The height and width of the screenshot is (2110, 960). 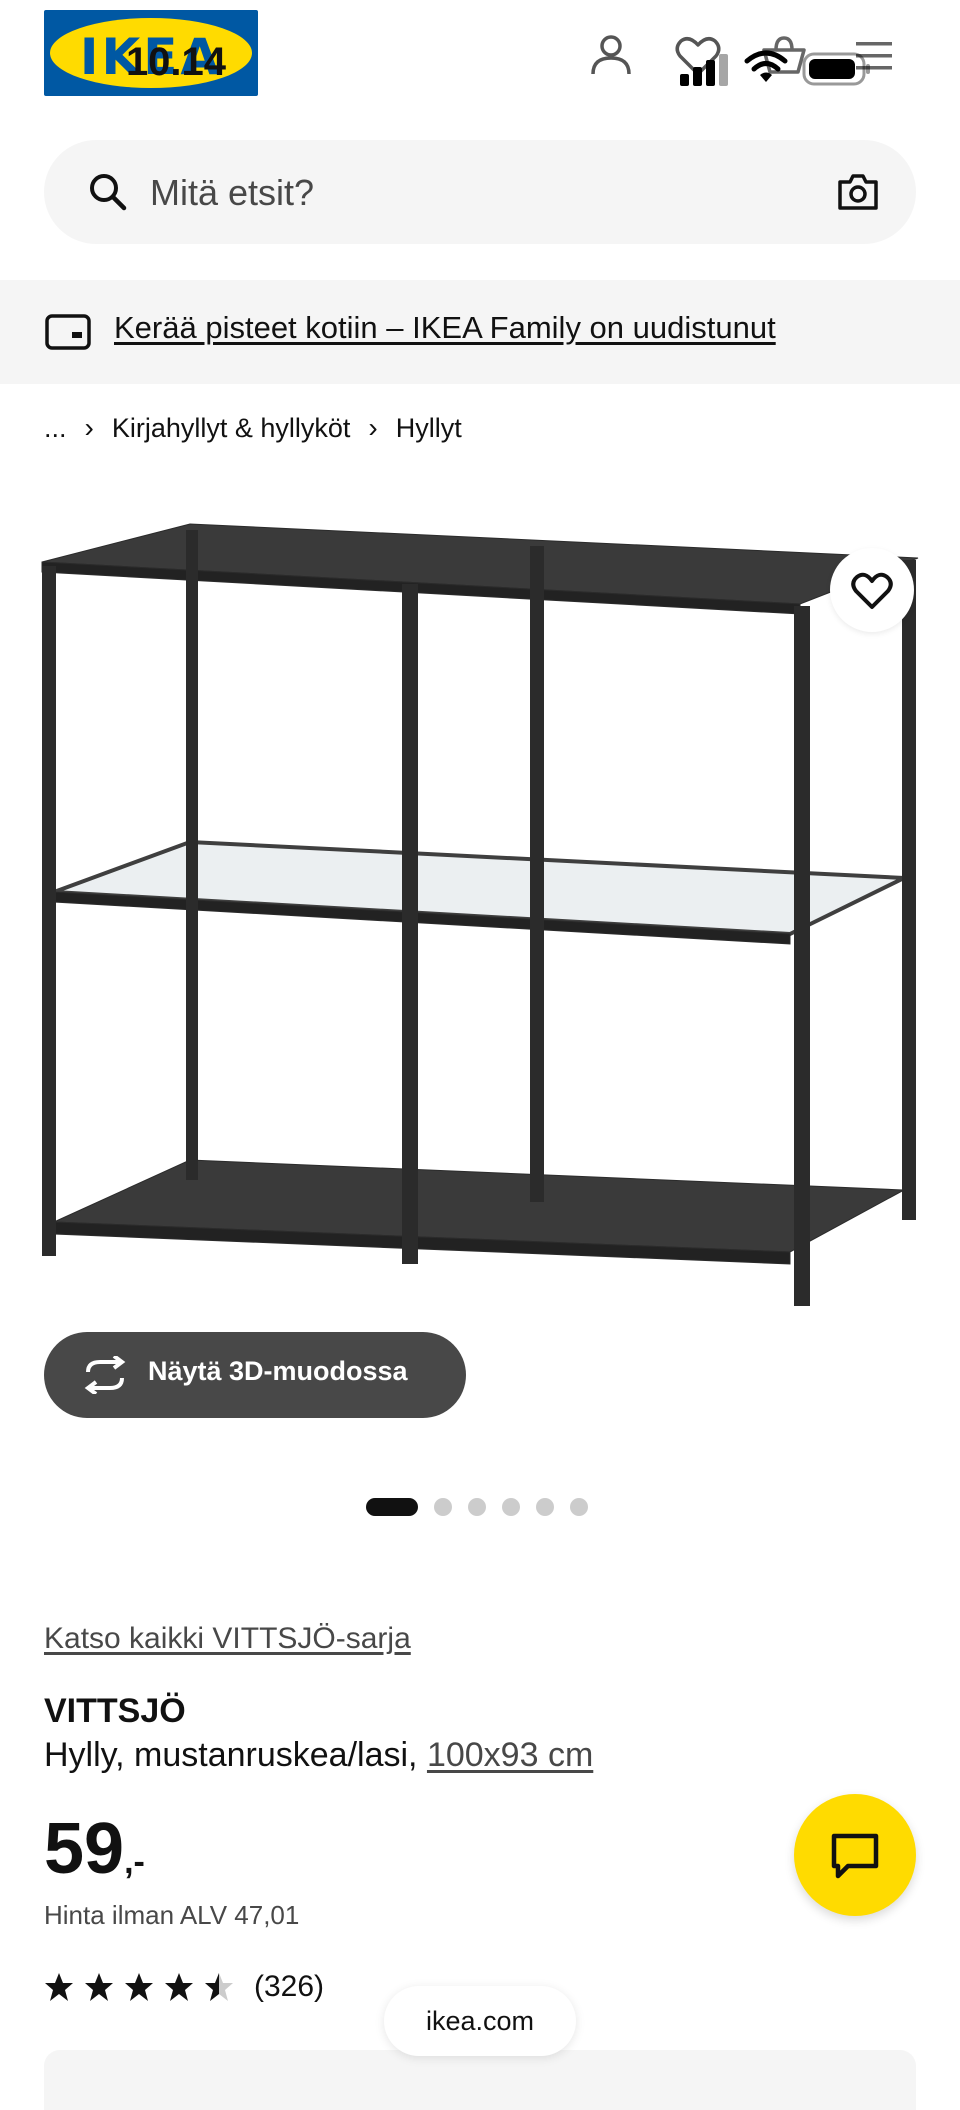 What do you see at coordinates (289, 1987) in the screenshot?
I see `review-count: (326)` at bounding box center [289, 1987].